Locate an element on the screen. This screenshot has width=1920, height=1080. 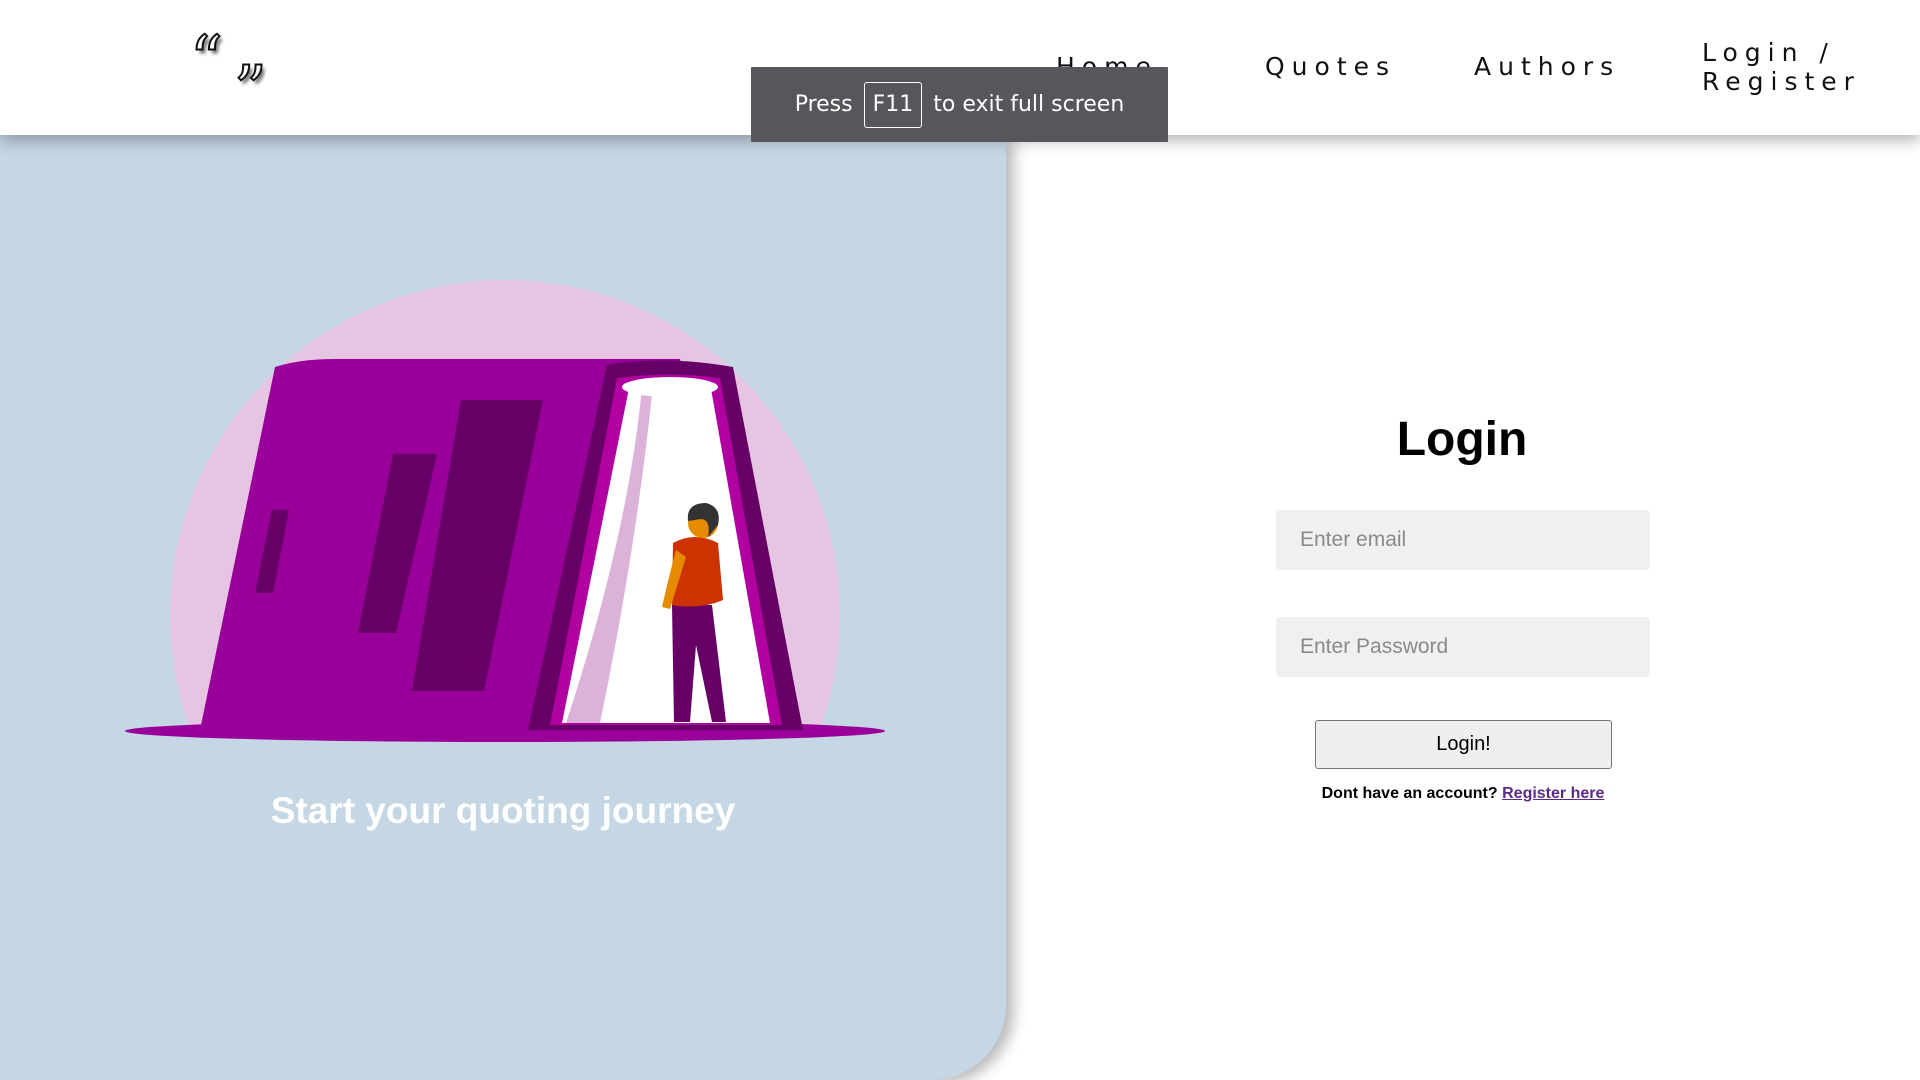
login-button: Login! is located at coordinates (1463, 744).